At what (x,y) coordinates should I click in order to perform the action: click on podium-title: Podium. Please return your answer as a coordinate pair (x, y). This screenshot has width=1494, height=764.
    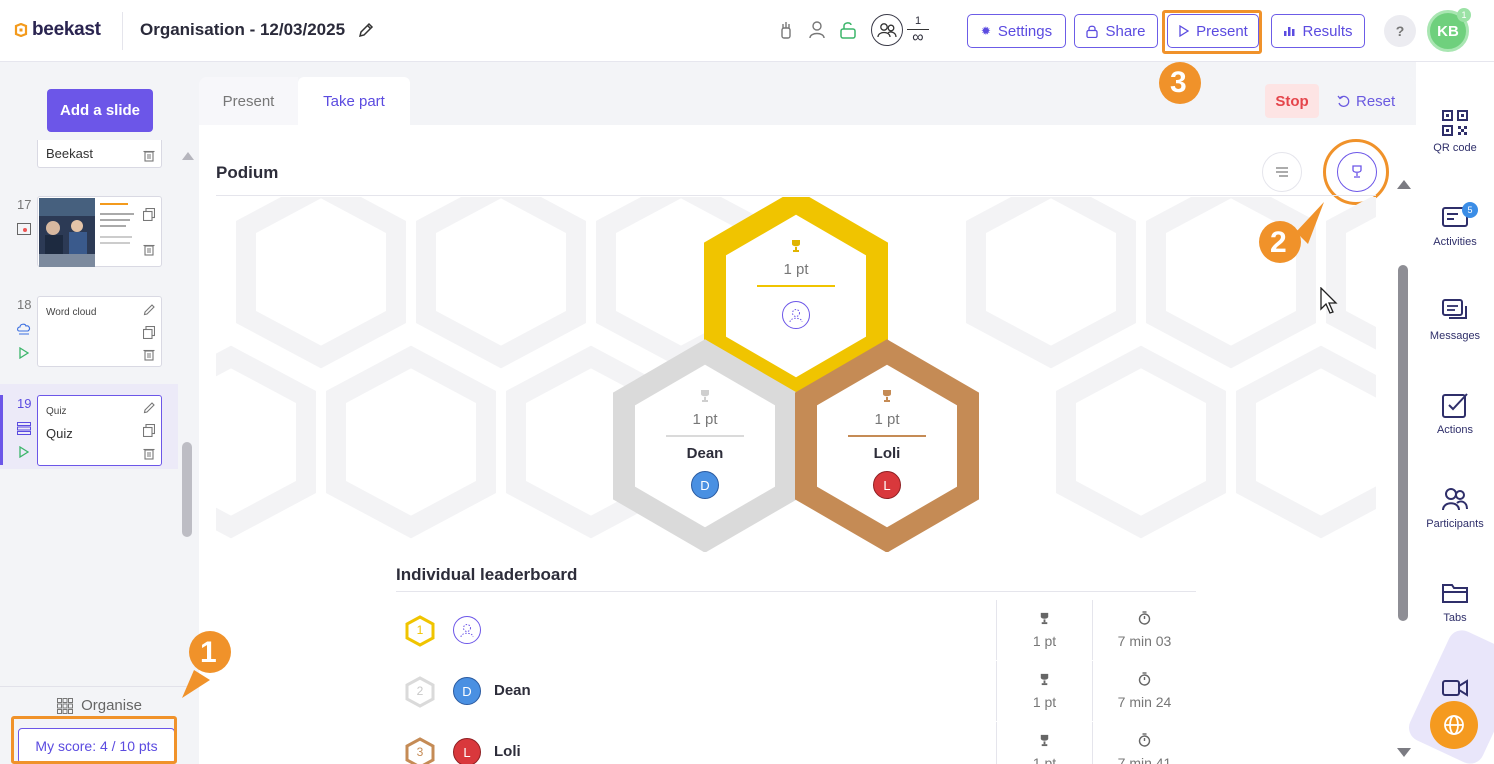
    Looking at the image, I should click on (247, 172).